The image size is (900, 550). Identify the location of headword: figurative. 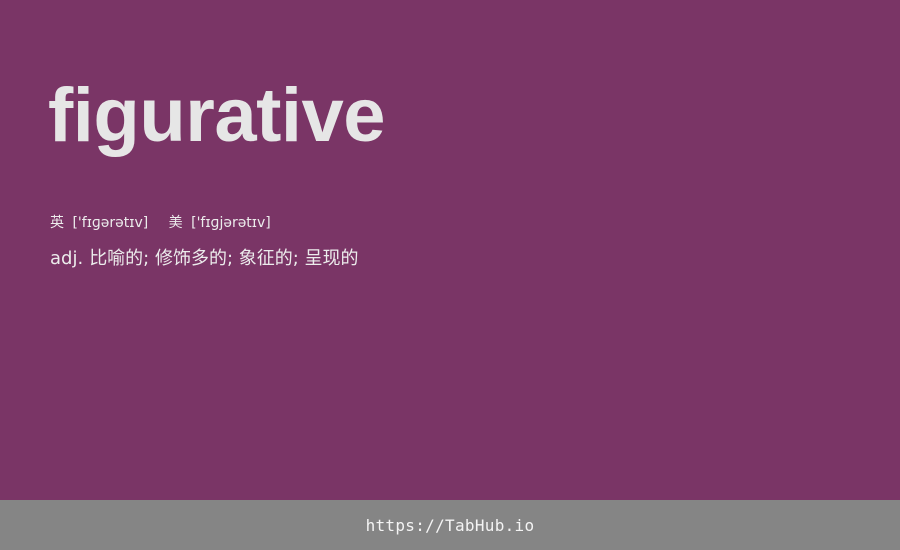
(217, 115).